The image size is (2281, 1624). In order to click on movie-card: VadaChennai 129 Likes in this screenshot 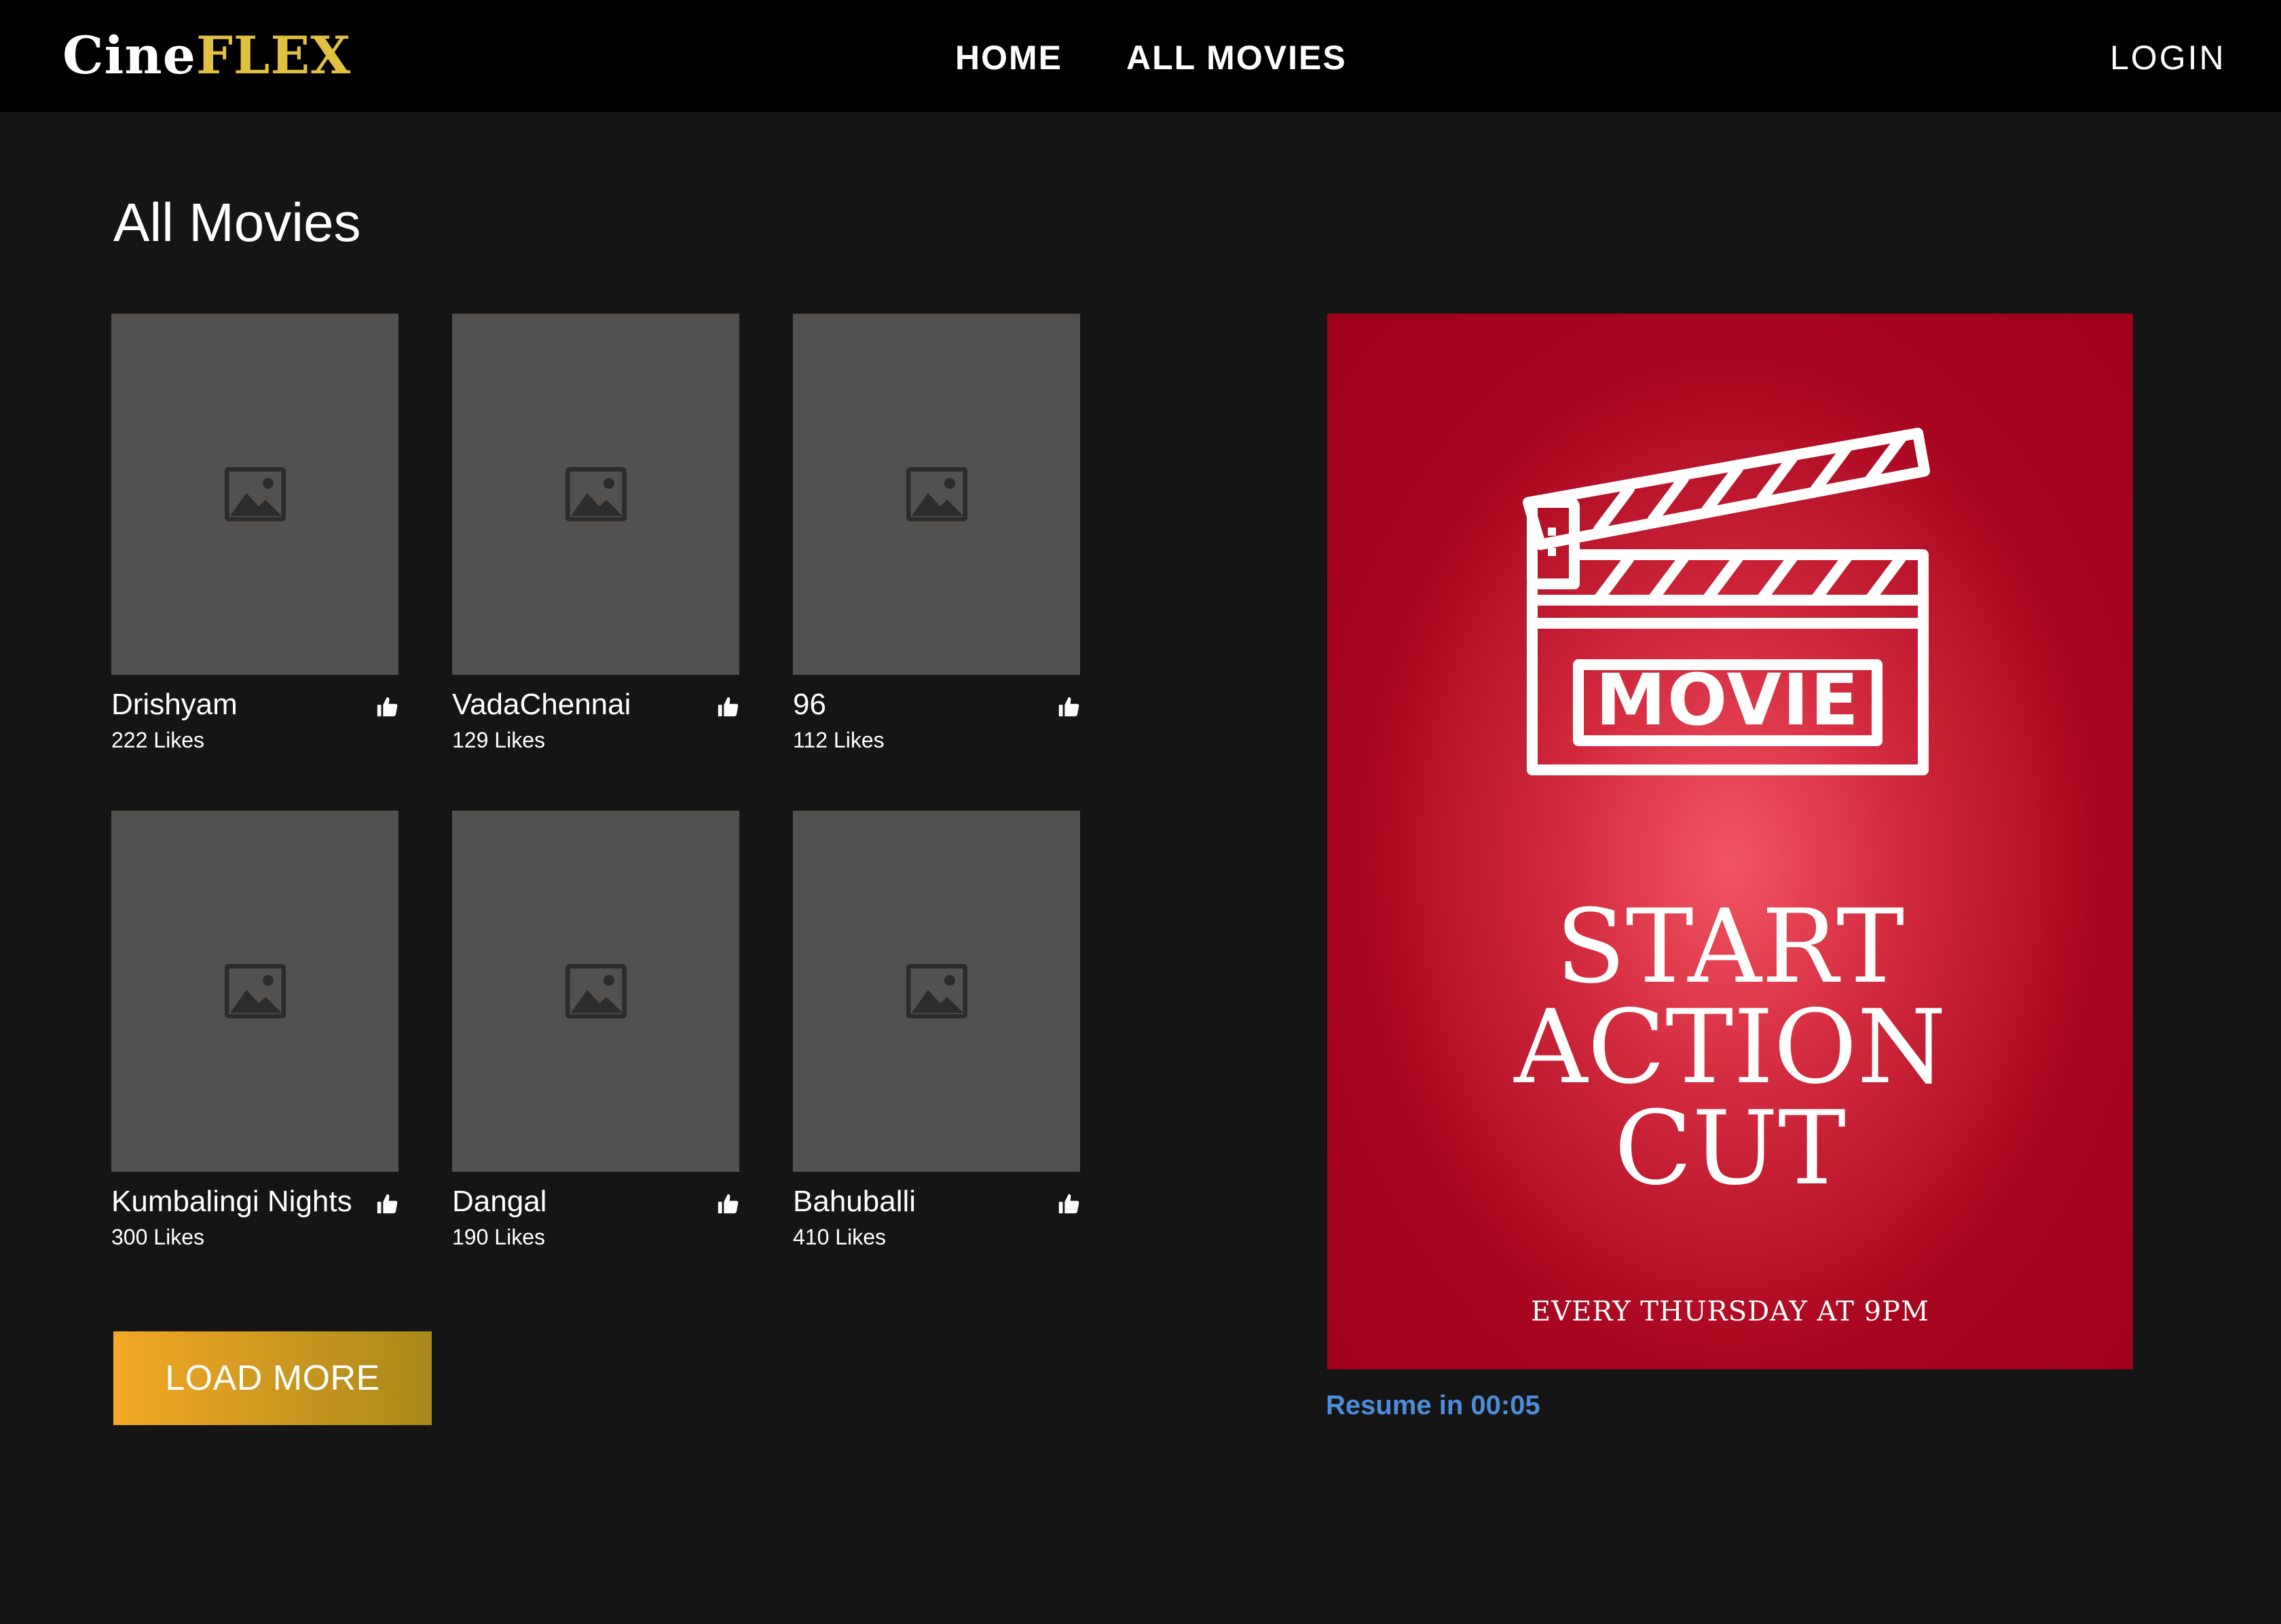, I will do `click(595, 533)`.